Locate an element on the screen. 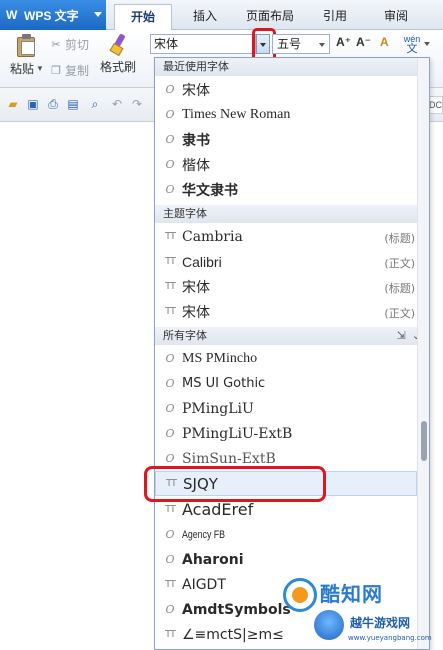 This screenshot has height=650, width=443. dropdown-scrollbar is located at coordinates (423, 353).